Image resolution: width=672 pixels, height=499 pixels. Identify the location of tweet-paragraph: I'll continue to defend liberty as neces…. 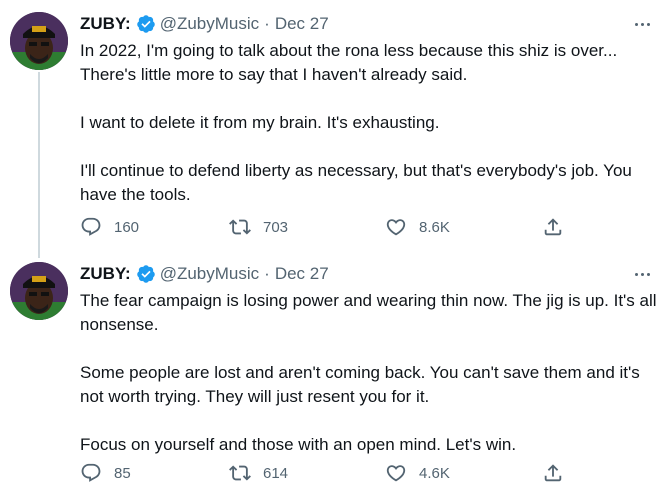
(356, 182).